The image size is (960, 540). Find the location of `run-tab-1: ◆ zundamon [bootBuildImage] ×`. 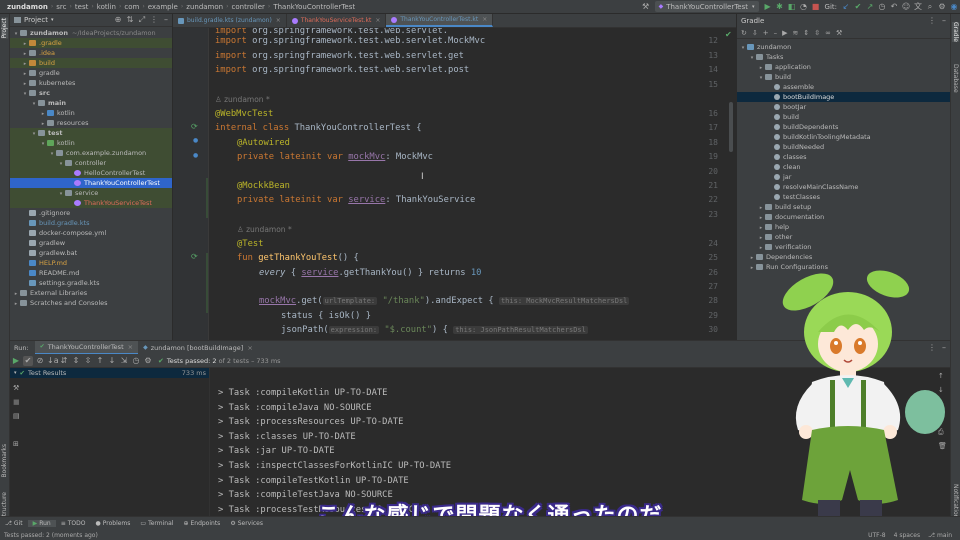

run-tab-1: ◆ zundamon [bootBuildImage] × is located at coordinates (198, 348).